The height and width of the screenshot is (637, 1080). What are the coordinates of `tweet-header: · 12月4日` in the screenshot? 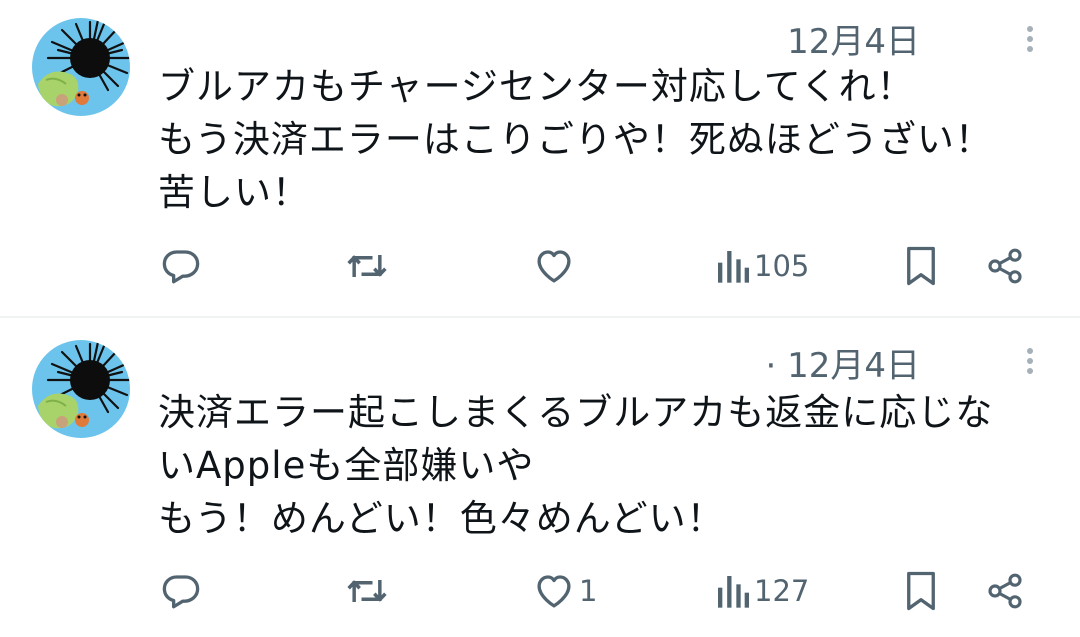 It's located at (540, 360).